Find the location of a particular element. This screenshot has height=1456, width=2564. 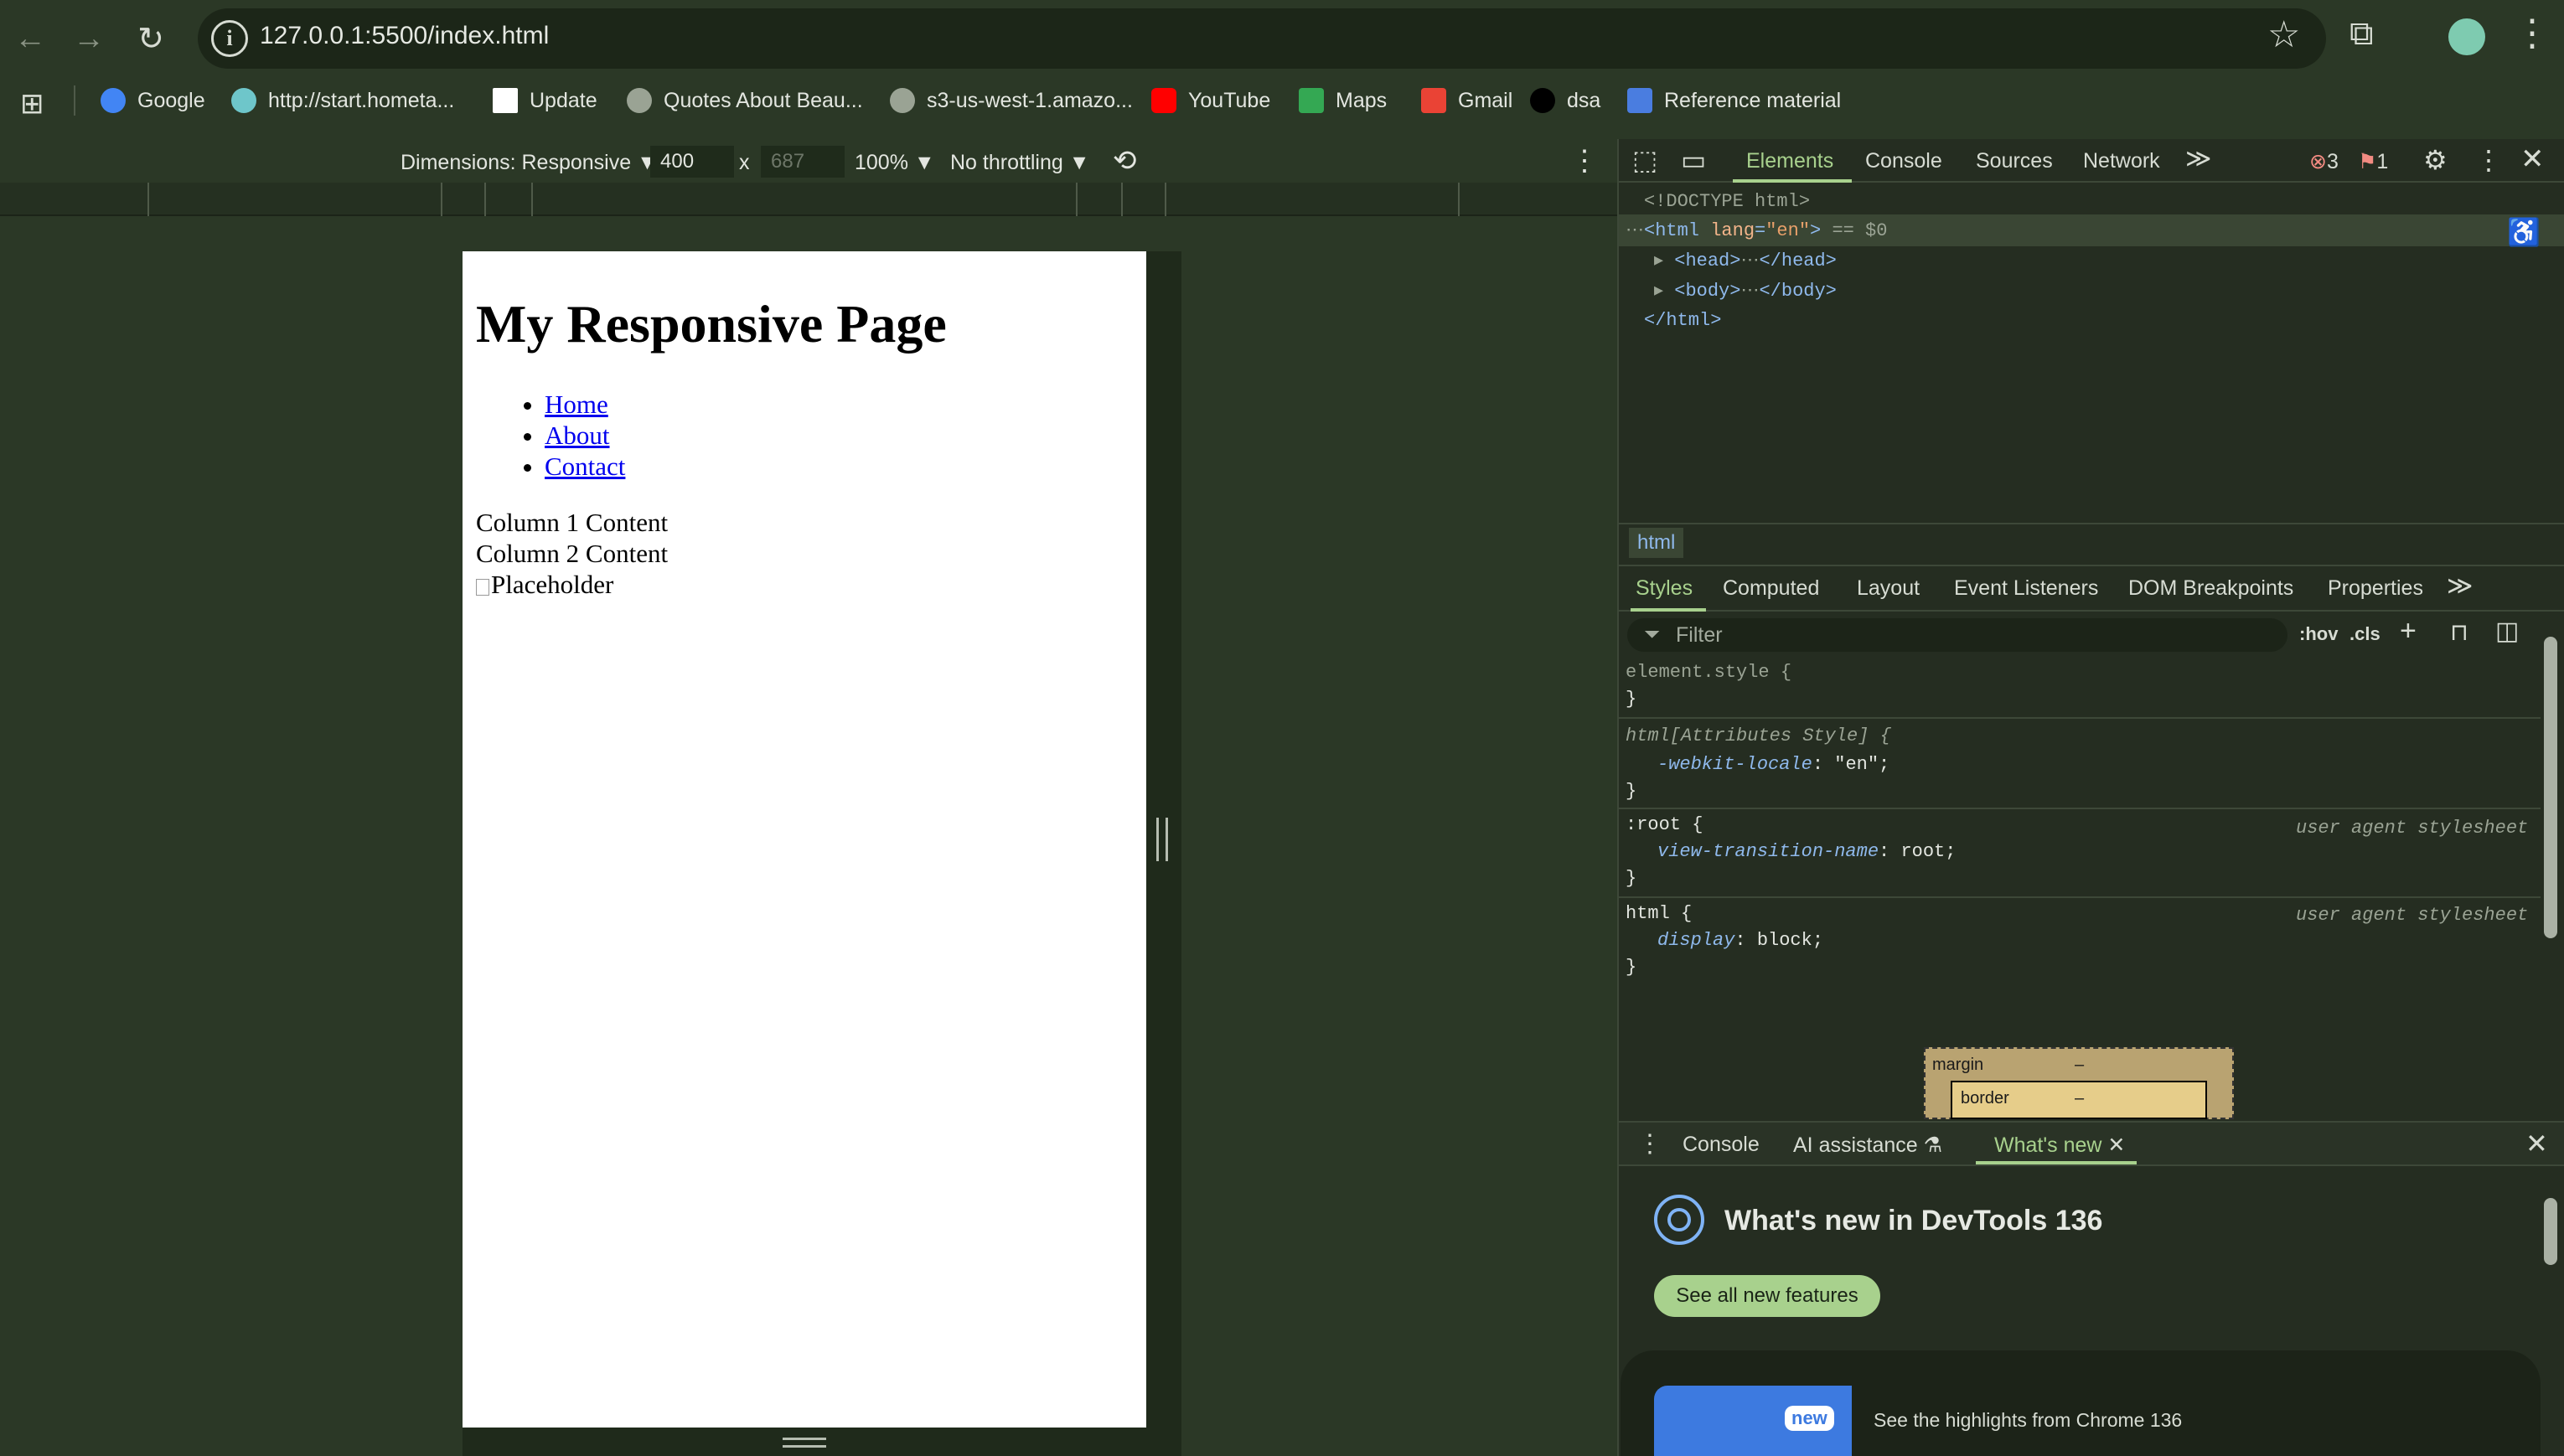

broken-image-icon is located at coordinates (482, 587).